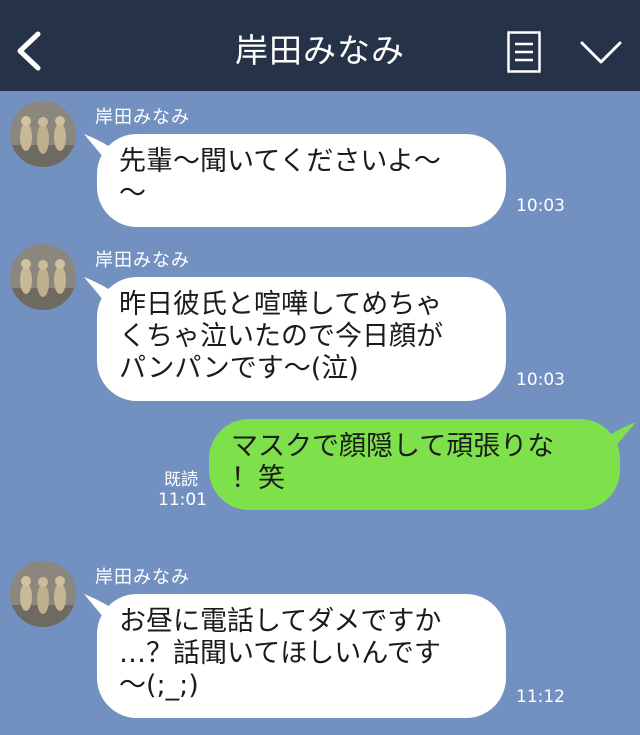 This screenshot has height=735, width=640. What do you see at coordinates (301, 339) in the screenshot?
I see `message-bubble: 昨日彼氏と喧嘩してめちゃ くちゃ泣いたので今日顔が パンパンです〜(泣)` at bounding box center [301, 339].